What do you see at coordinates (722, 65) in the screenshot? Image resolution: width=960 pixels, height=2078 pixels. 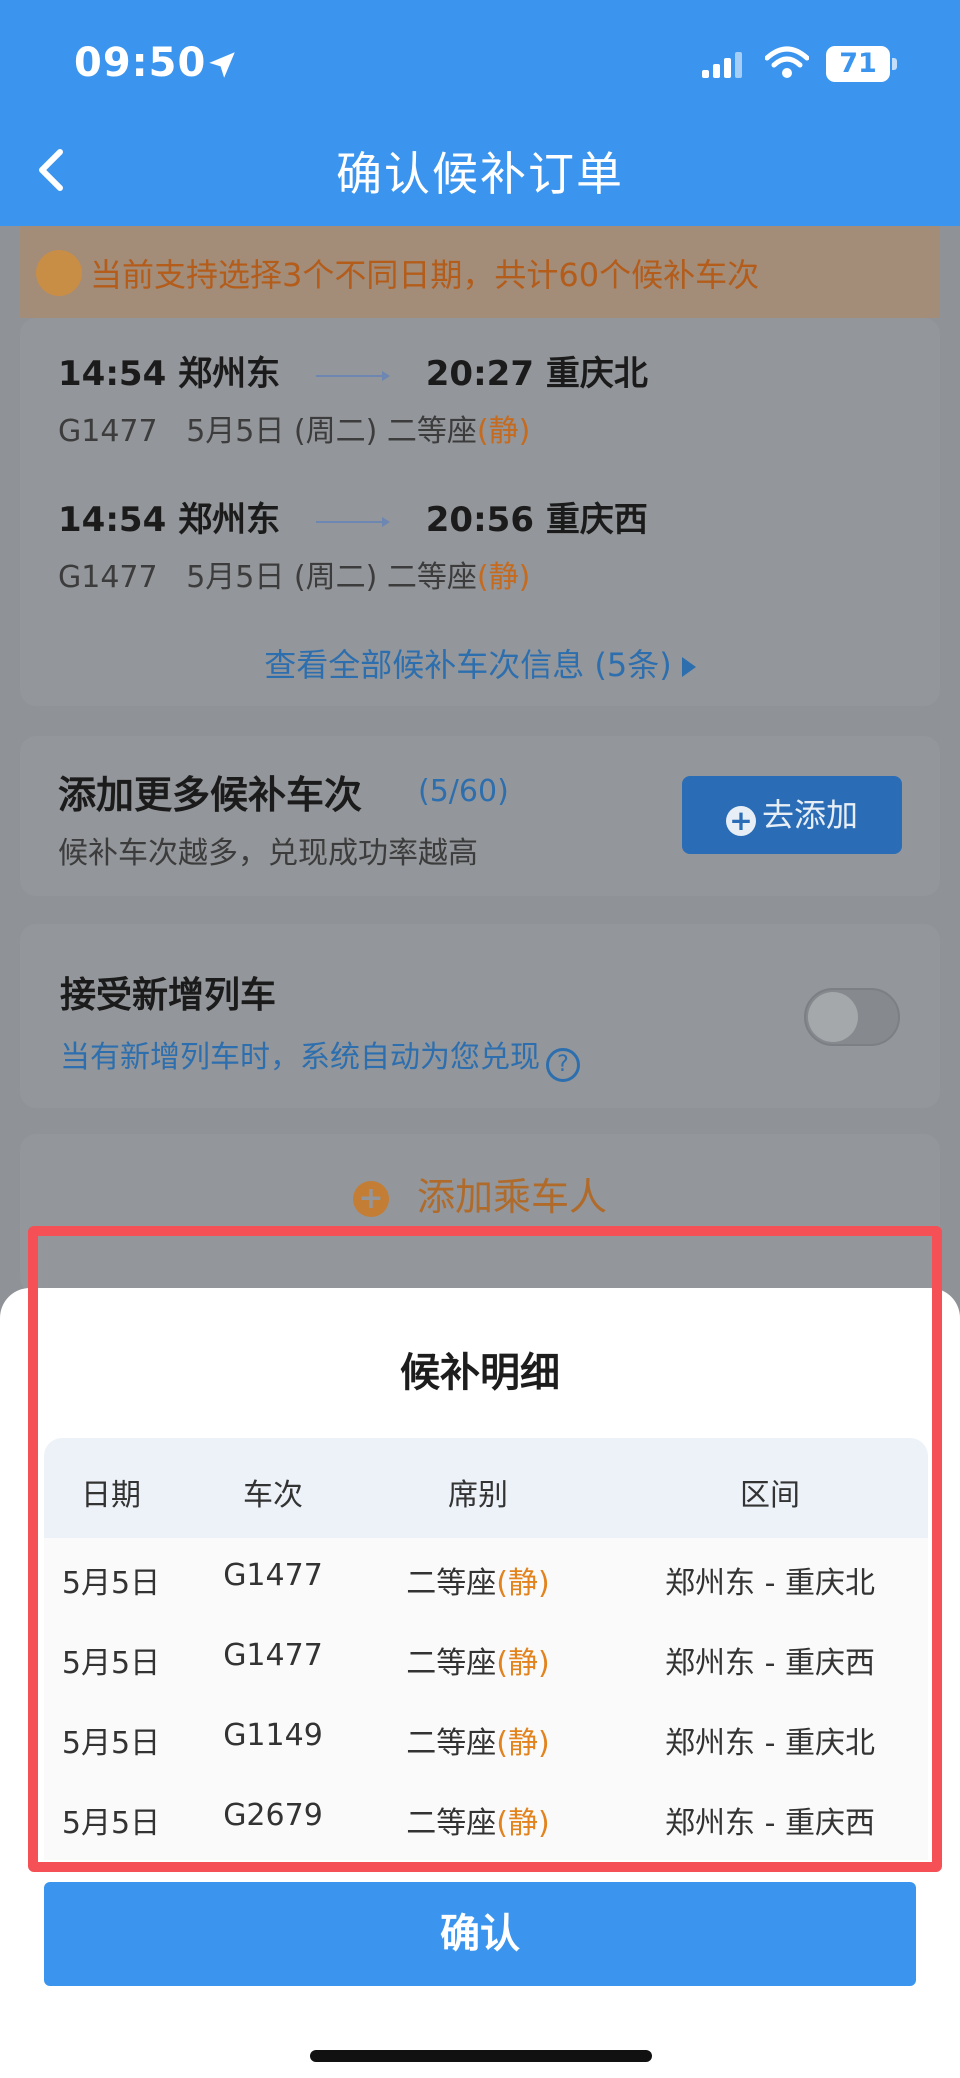 I see `signal-icon` at bounding box center [722, 65].